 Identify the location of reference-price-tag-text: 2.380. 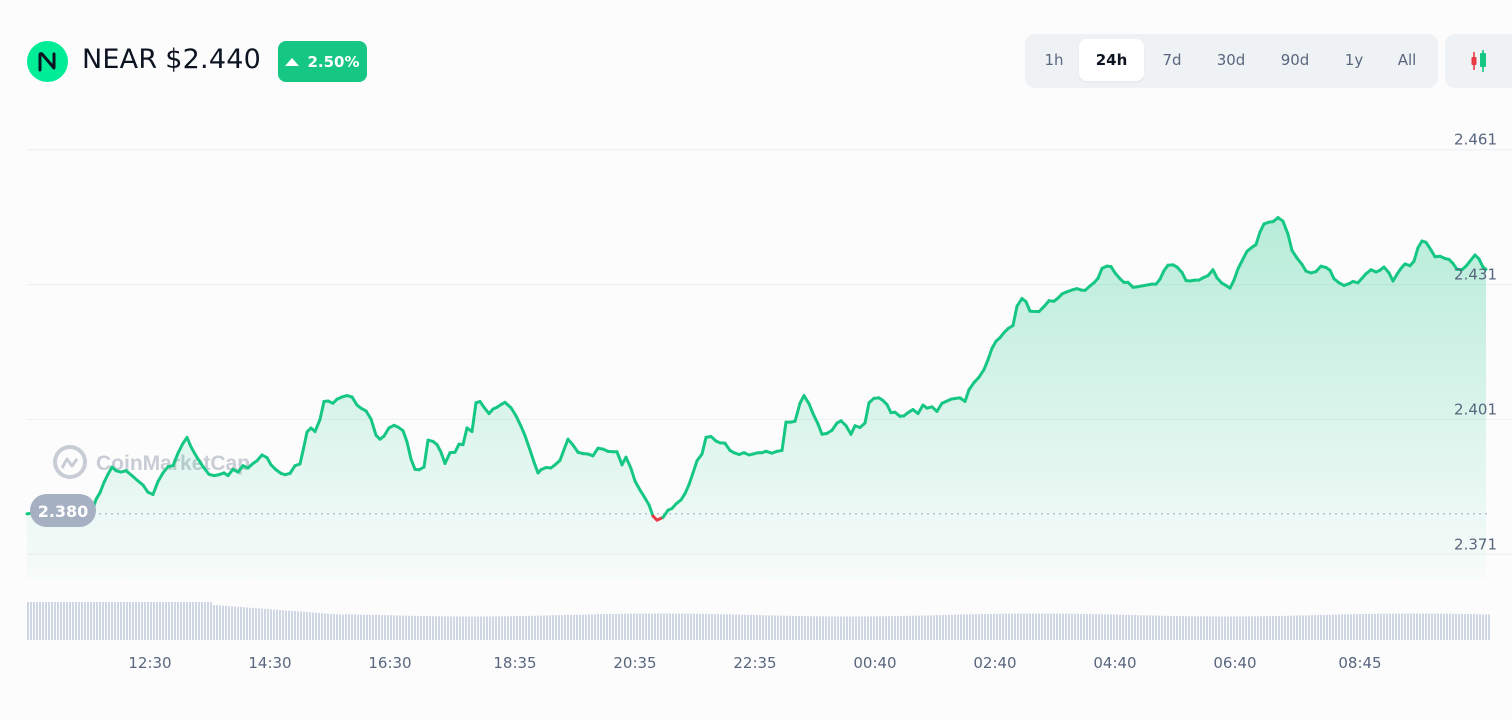
(63, 511).